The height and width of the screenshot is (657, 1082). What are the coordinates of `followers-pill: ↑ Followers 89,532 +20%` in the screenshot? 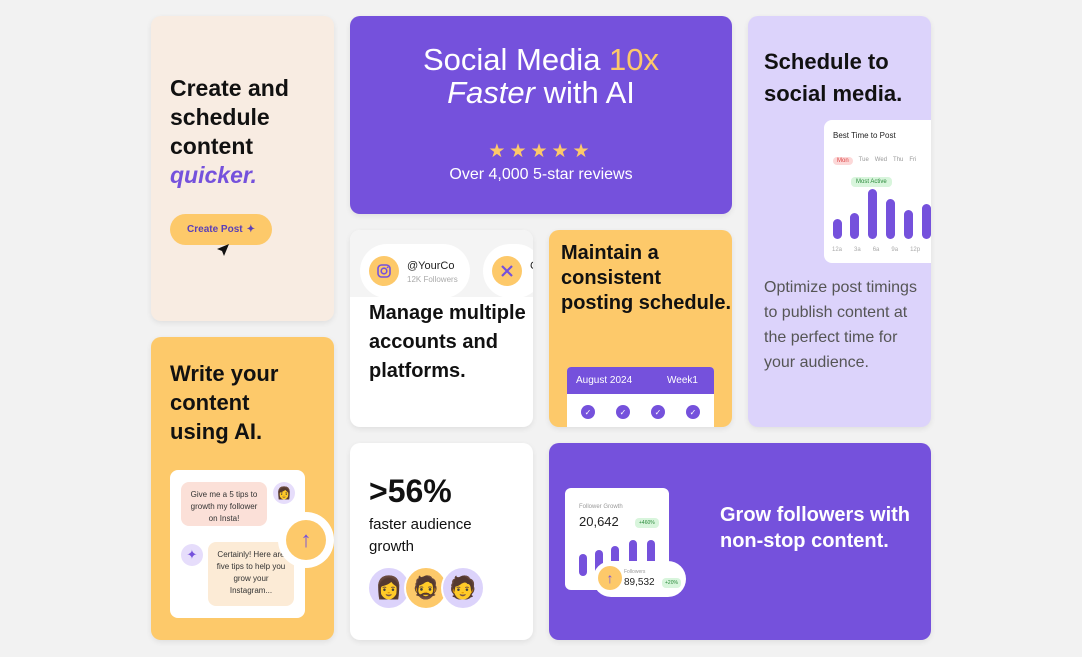 It's located at (639, 579).